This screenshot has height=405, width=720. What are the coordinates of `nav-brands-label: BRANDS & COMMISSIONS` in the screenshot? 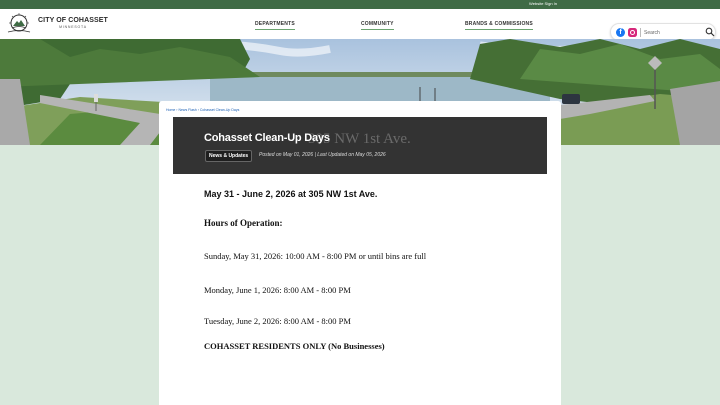 It's located at (499, 24).